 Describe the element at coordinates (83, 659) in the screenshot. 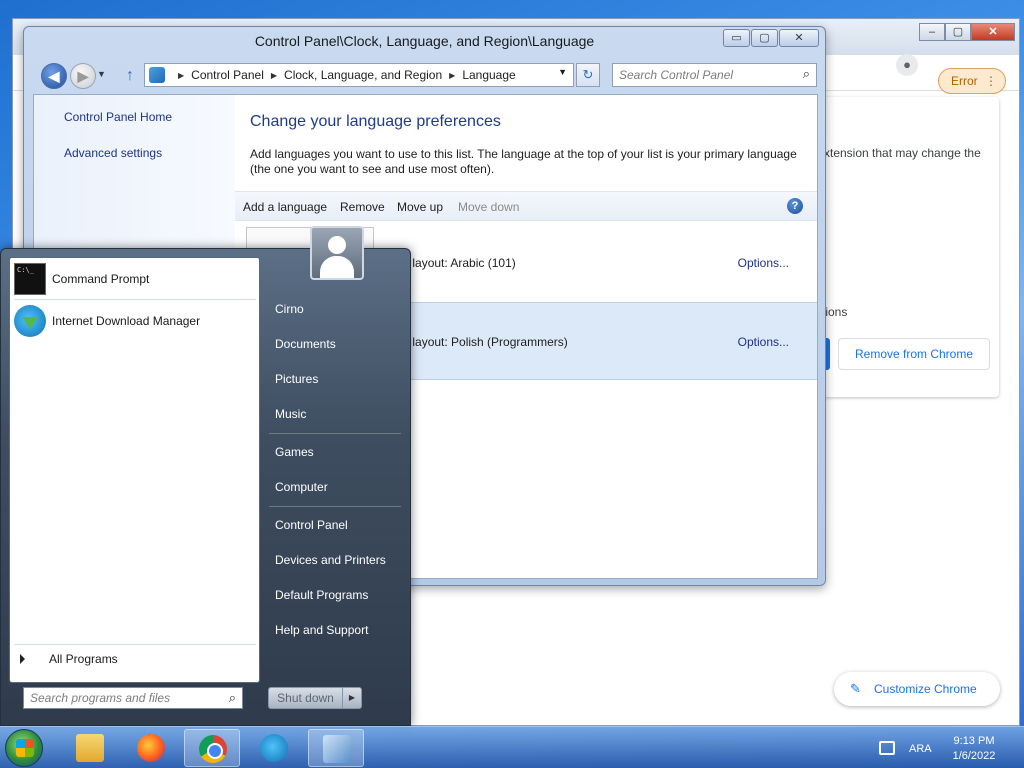

I see `all-programs-label: All Programs` at that location.